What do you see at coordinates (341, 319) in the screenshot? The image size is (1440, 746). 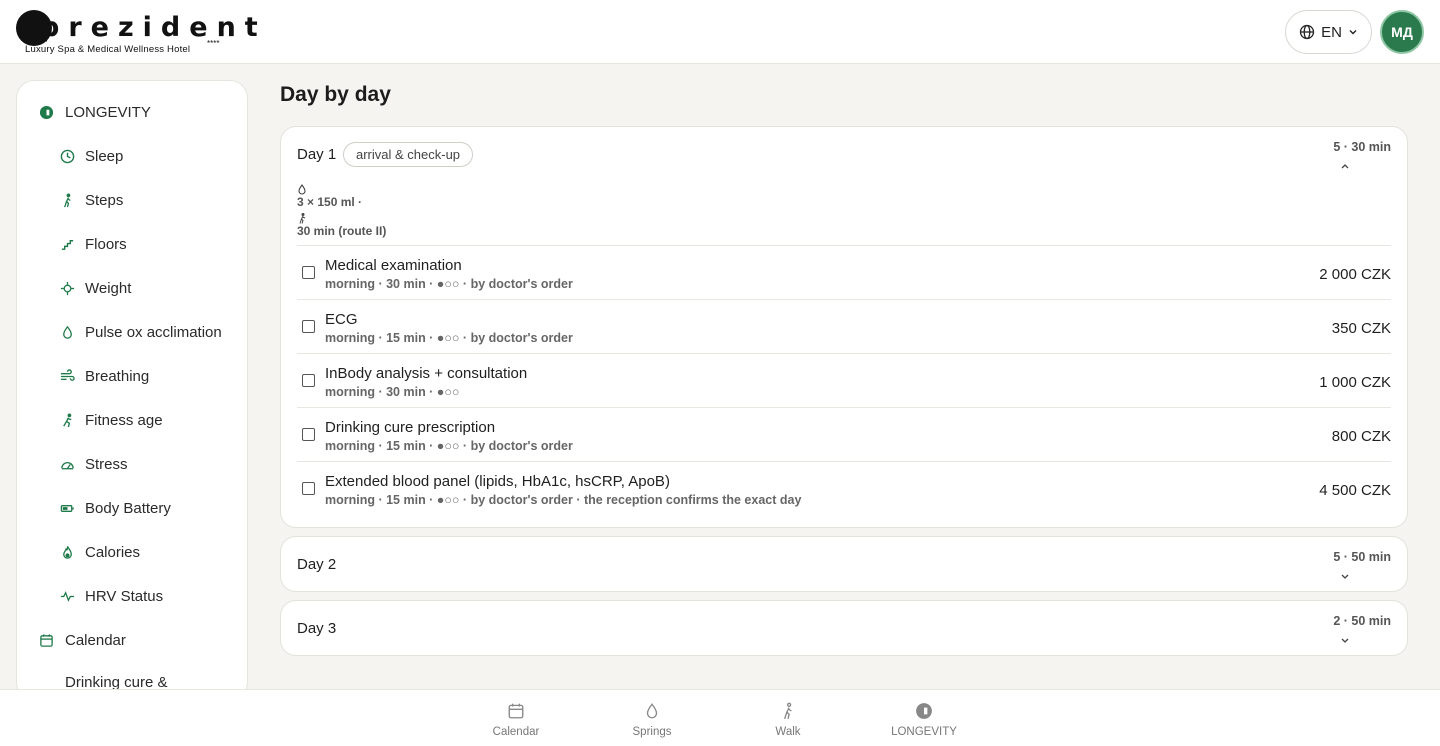 I see `procedure-title: ECG` at bounding box center [341, 319].